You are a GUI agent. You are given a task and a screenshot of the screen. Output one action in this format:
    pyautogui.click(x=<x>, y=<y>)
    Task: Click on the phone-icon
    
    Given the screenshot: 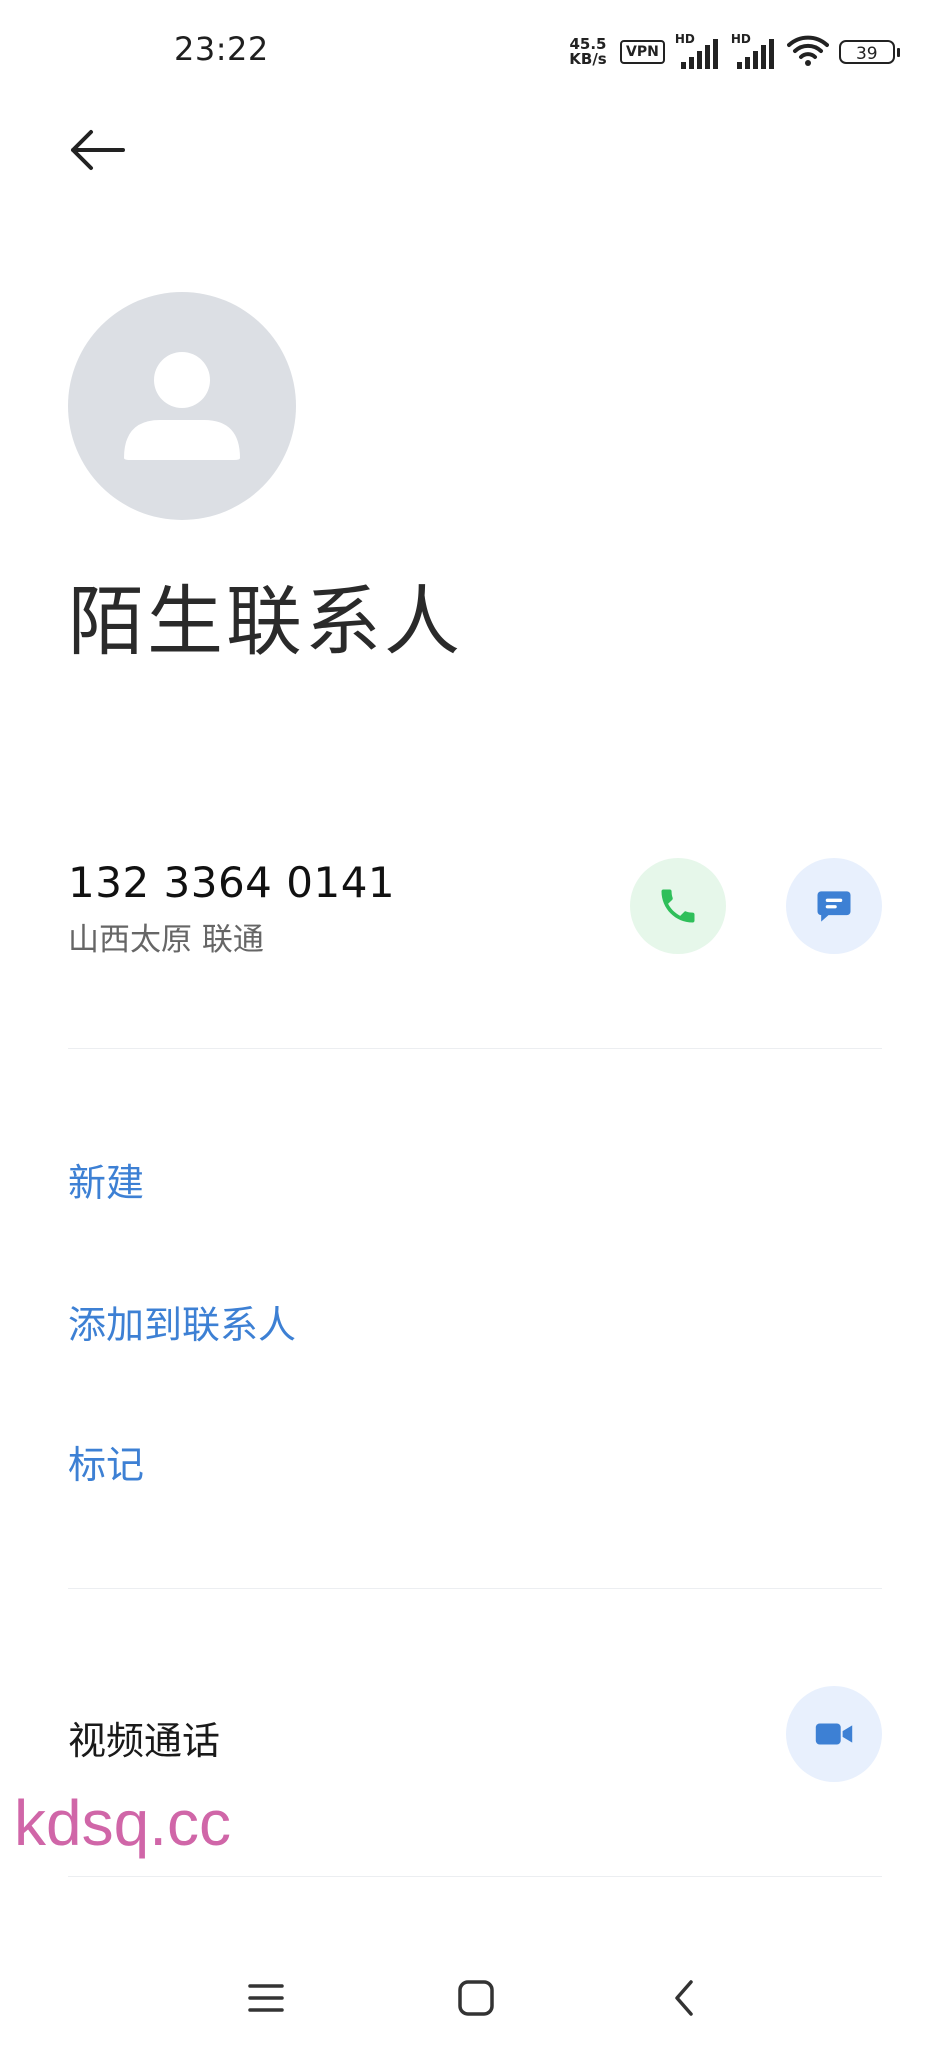 What is the action you would take?
    pyautogui.click(x=678, y=906)
    